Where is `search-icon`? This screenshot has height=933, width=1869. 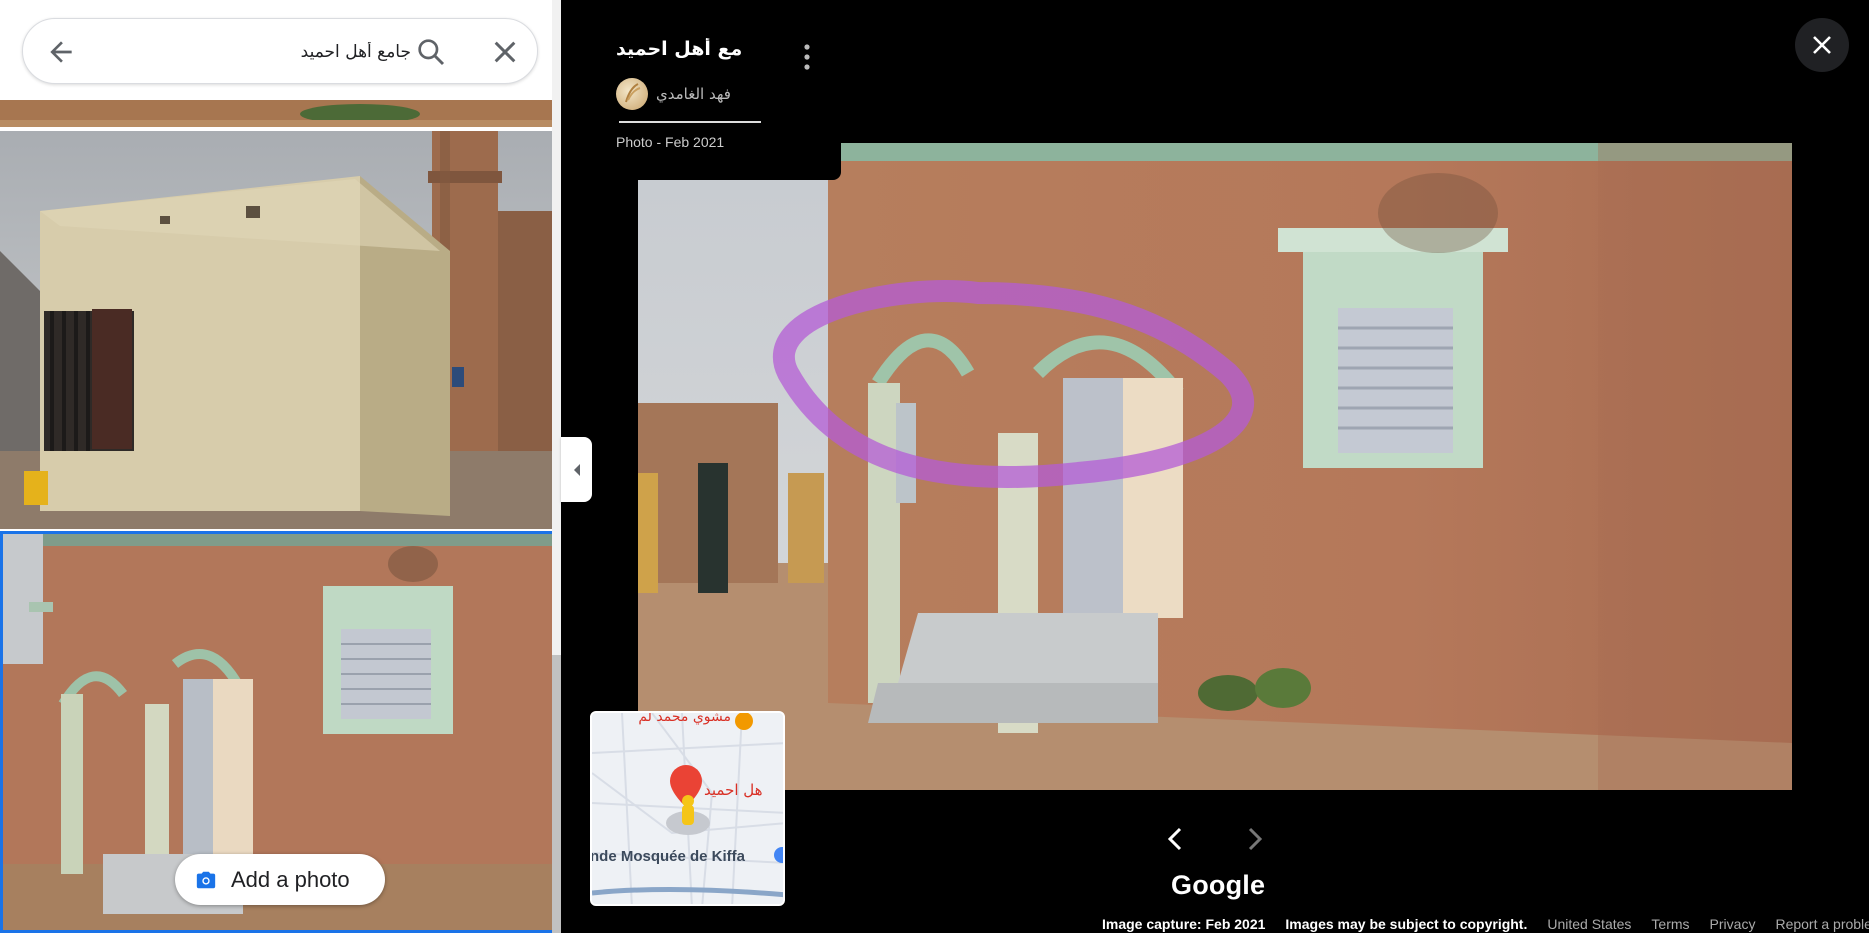
search-icon is located at coordinates (431, 52).